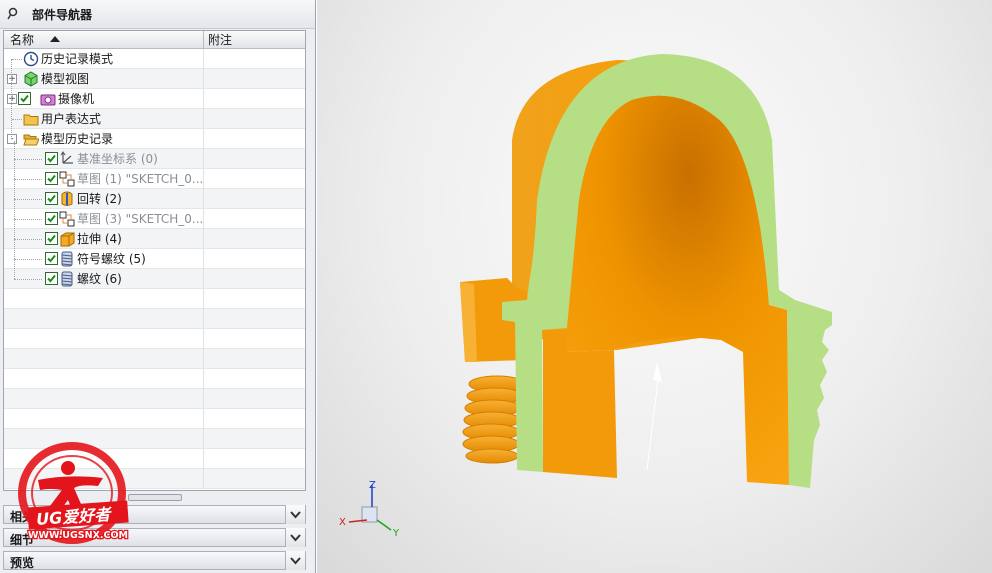 The height and width of the screenshot is (573, 992). What do you see at coordinates (67, 239) in the screenshot?
I see `extrude-icon` at bounding box center [67, 239].